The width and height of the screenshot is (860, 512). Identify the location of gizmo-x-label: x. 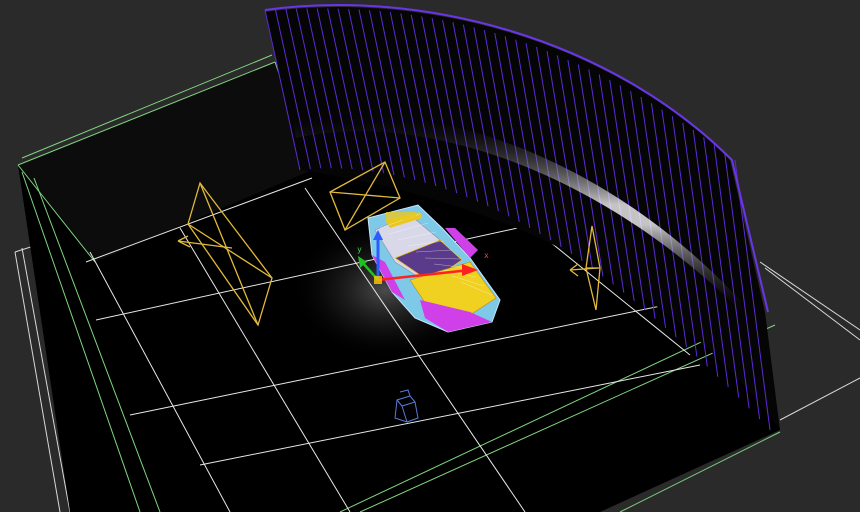
(486, 255).